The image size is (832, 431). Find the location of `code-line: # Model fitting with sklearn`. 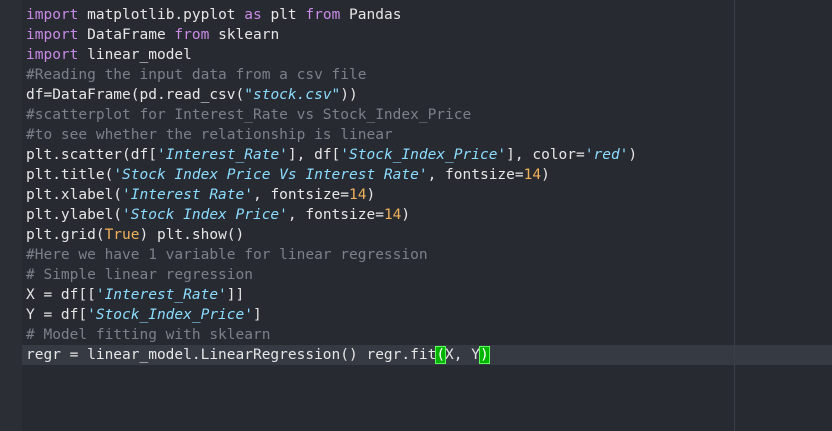

code-line: # Model fitting with sklearn is located at coordinates (429, 335).